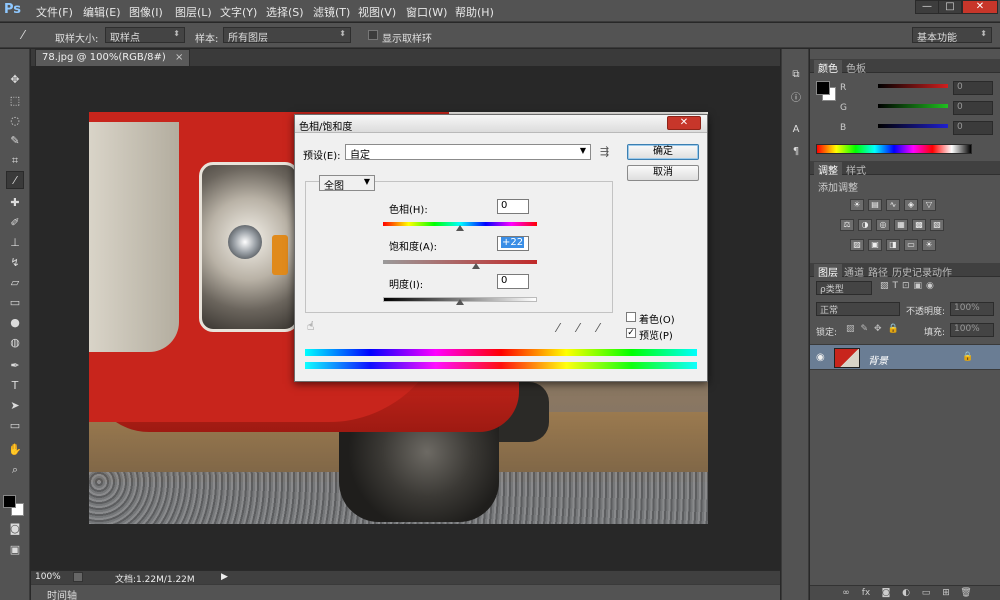  What do you see at coordinates (905, 357) in the screenshot?
I see `layer-row-background: ◉ 背景 🔒` at bounding box center [905, 357].